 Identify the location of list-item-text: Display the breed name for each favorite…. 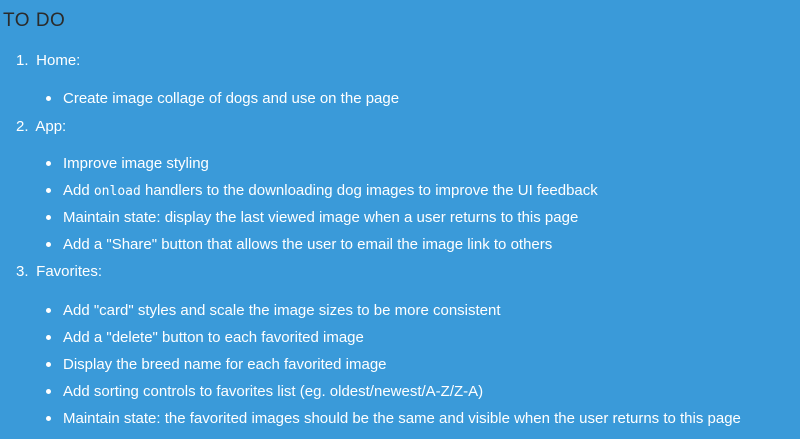
(225, 364).